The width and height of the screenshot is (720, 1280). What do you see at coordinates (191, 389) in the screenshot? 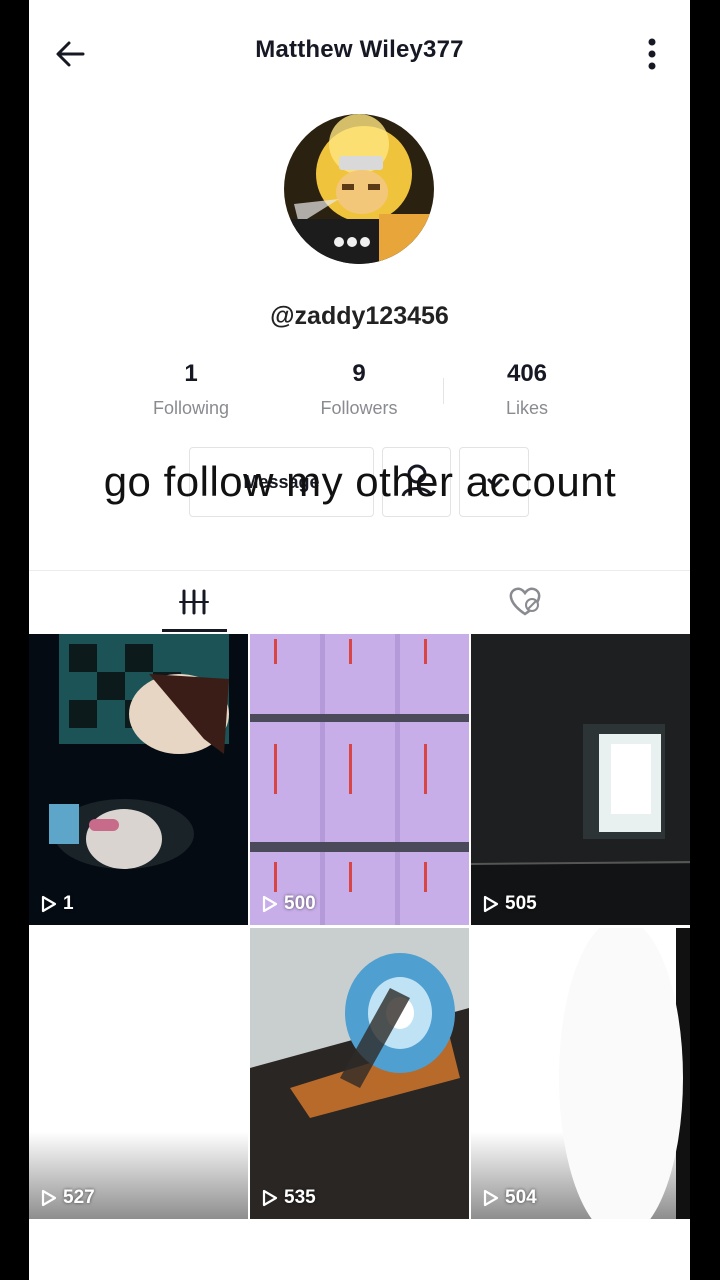
I see `stat-following: 1 Following` at bounding box center [191, 389].